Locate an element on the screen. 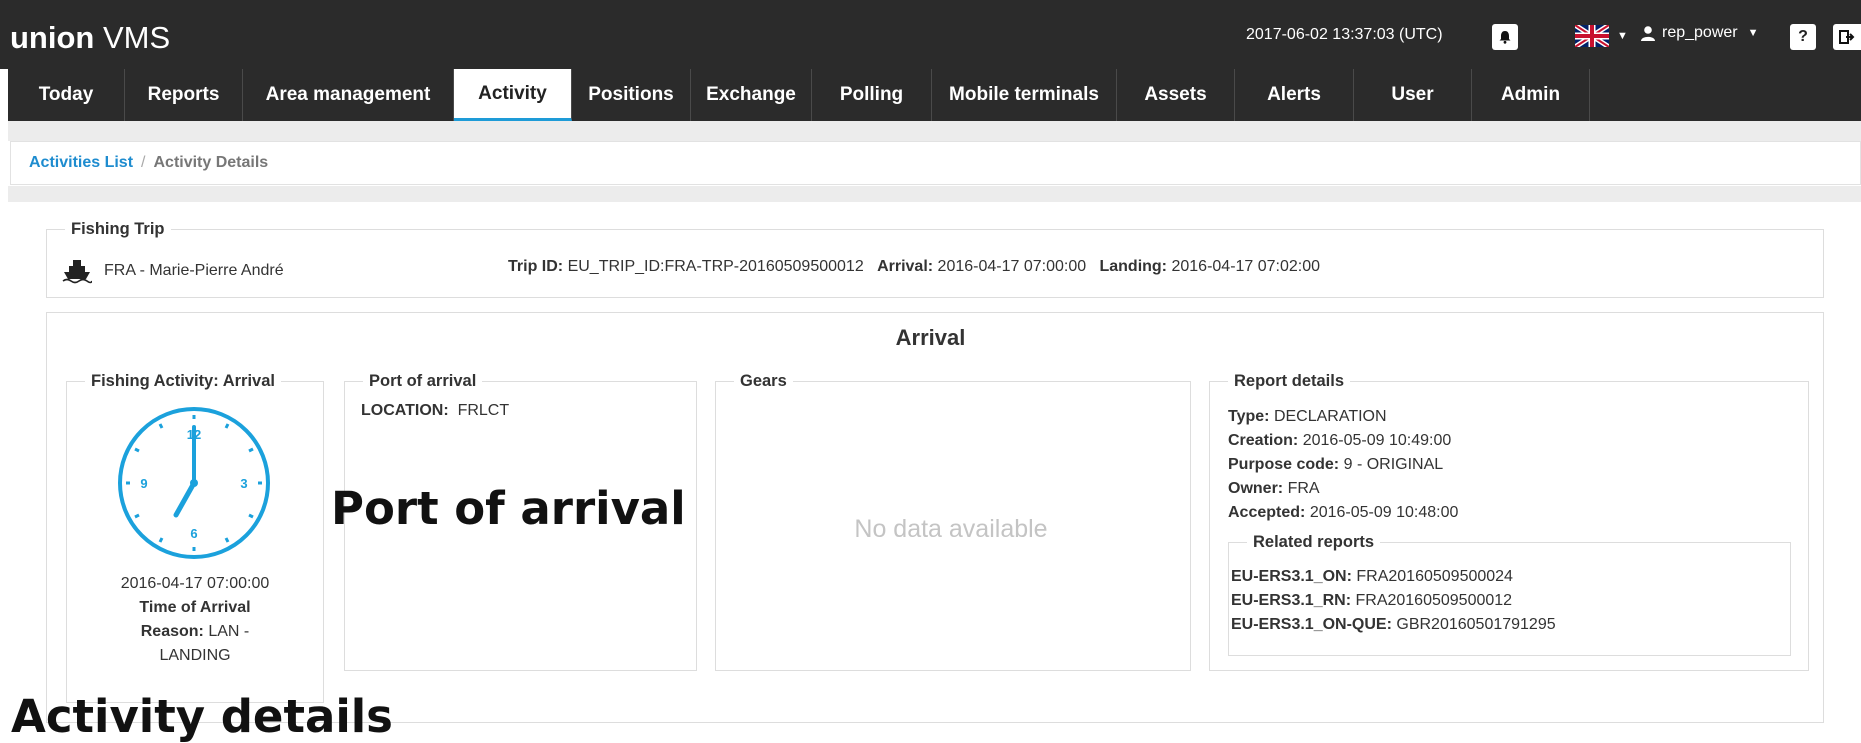 This screenshot has width=1861, height=743. arrival-label: Arrival: is located at coordinates (905, 266).